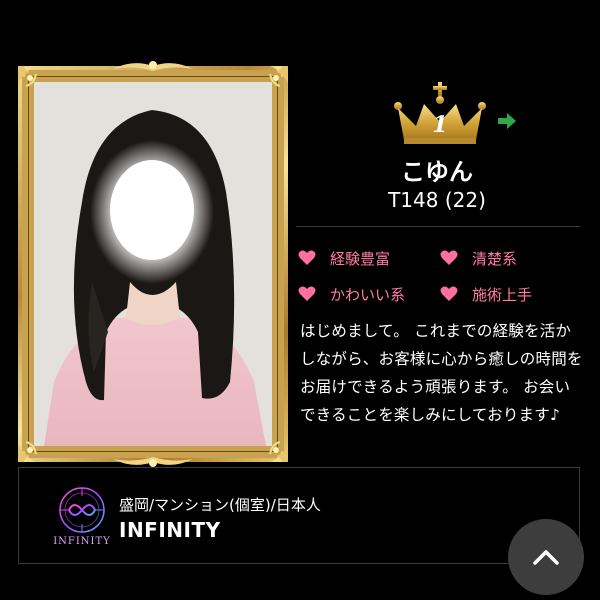 The image size is (600, 600). Describe the element at coordinates (437, 200) in the screenshot. I see `cast-height-age: T148 (22)` at that location.